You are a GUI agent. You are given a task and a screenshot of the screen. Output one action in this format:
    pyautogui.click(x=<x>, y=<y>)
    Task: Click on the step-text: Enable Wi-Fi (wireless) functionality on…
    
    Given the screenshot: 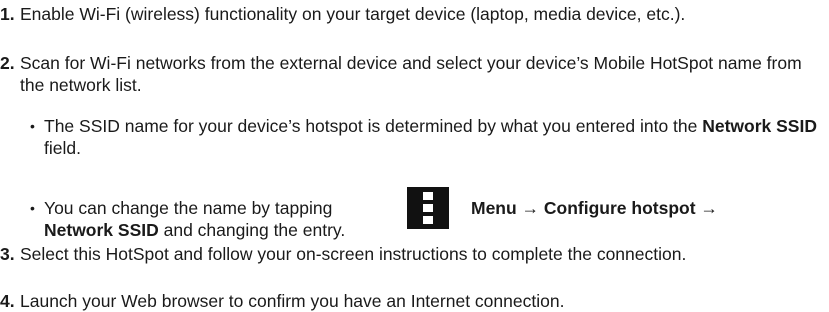 What is the action you would take?
    pyautogui.click(x=353, y=14)
    